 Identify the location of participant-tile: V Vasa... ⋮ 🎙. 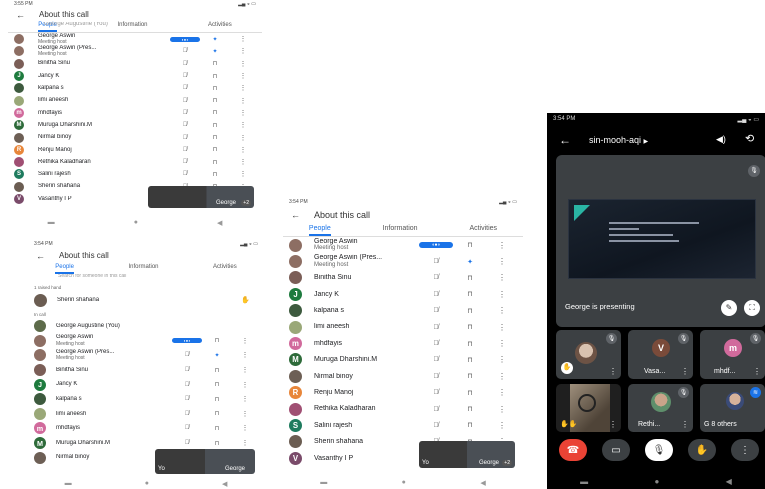
(660, 354).